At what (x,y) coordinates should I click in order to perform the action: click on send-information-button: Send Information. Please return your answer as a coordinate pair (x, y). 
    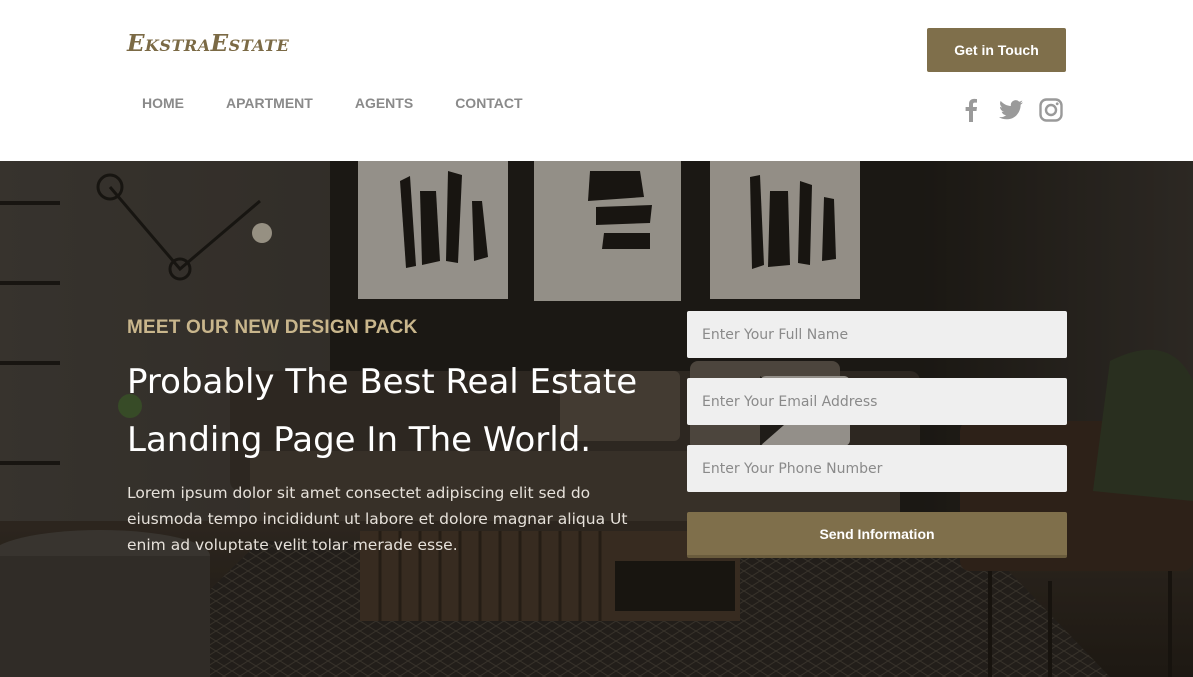
    Looking at the image, I should click on (877, 535).